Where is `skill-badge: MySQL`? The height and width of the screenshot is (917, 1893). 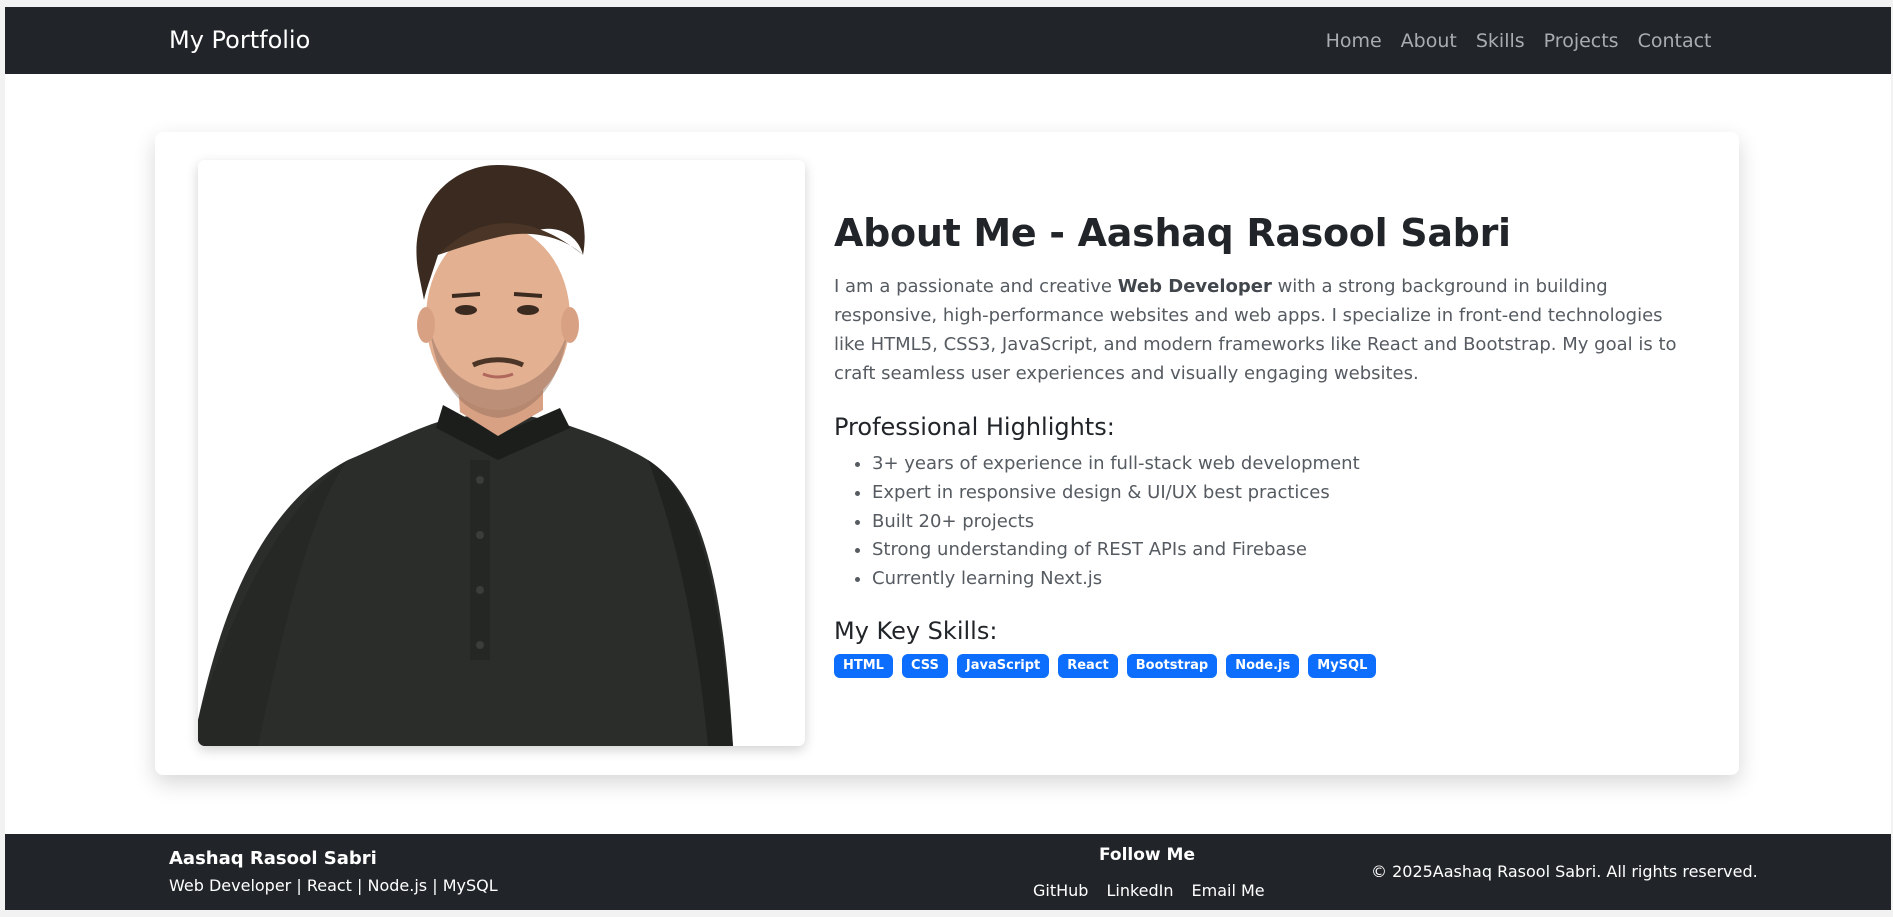 skill-badge: MySQL is located at coordinates (1342, 665).